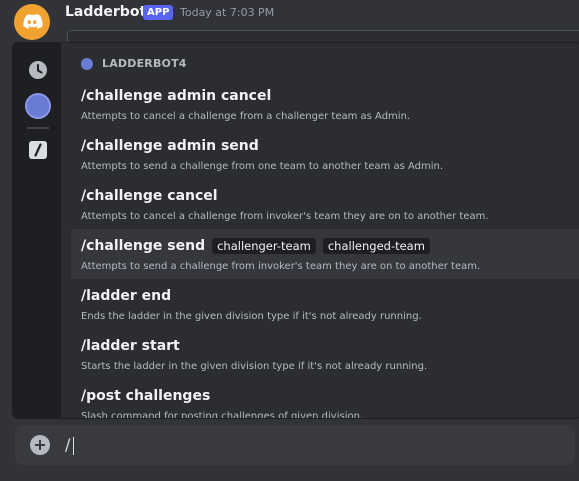 Image resolution: width=579 pixels, height=481 pixels. Describe the element at coordinates (74, 445) in the screenshot. I see `text-caret` at that location.